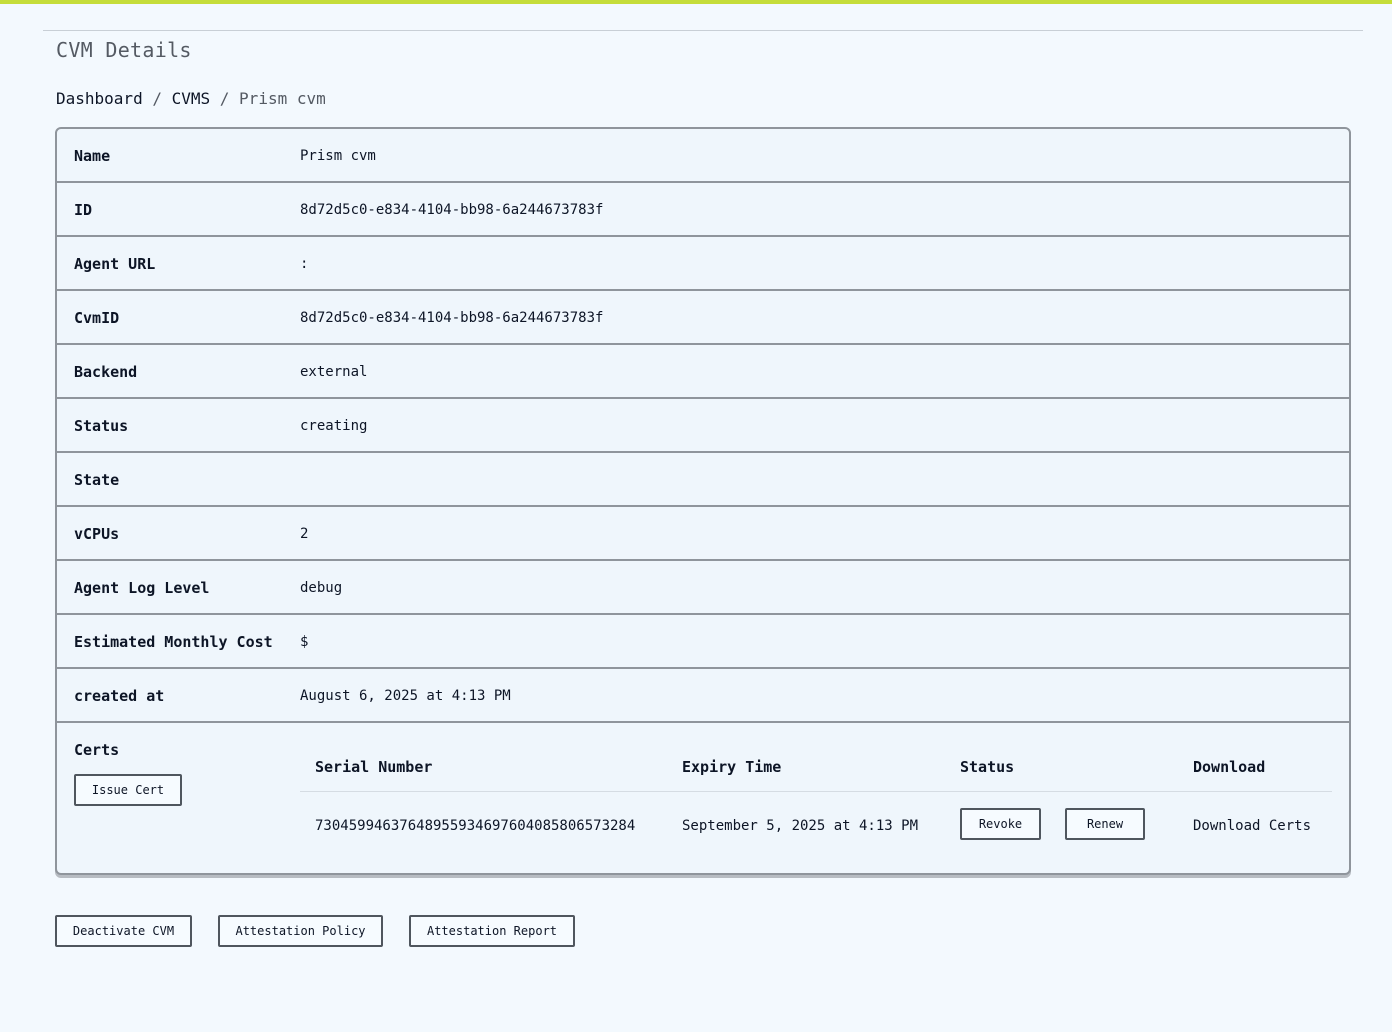 The width and height of the screenshot is (1392, 1032). What do you see at coordinates (334, 426) in the screenshot?
I see `detail-value: creating` at bounding box center [334, 426].